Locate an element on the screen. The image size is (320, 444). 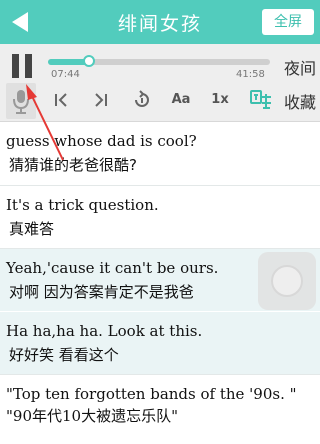
font-size-button: Aa is located at coordinates (181, 100).